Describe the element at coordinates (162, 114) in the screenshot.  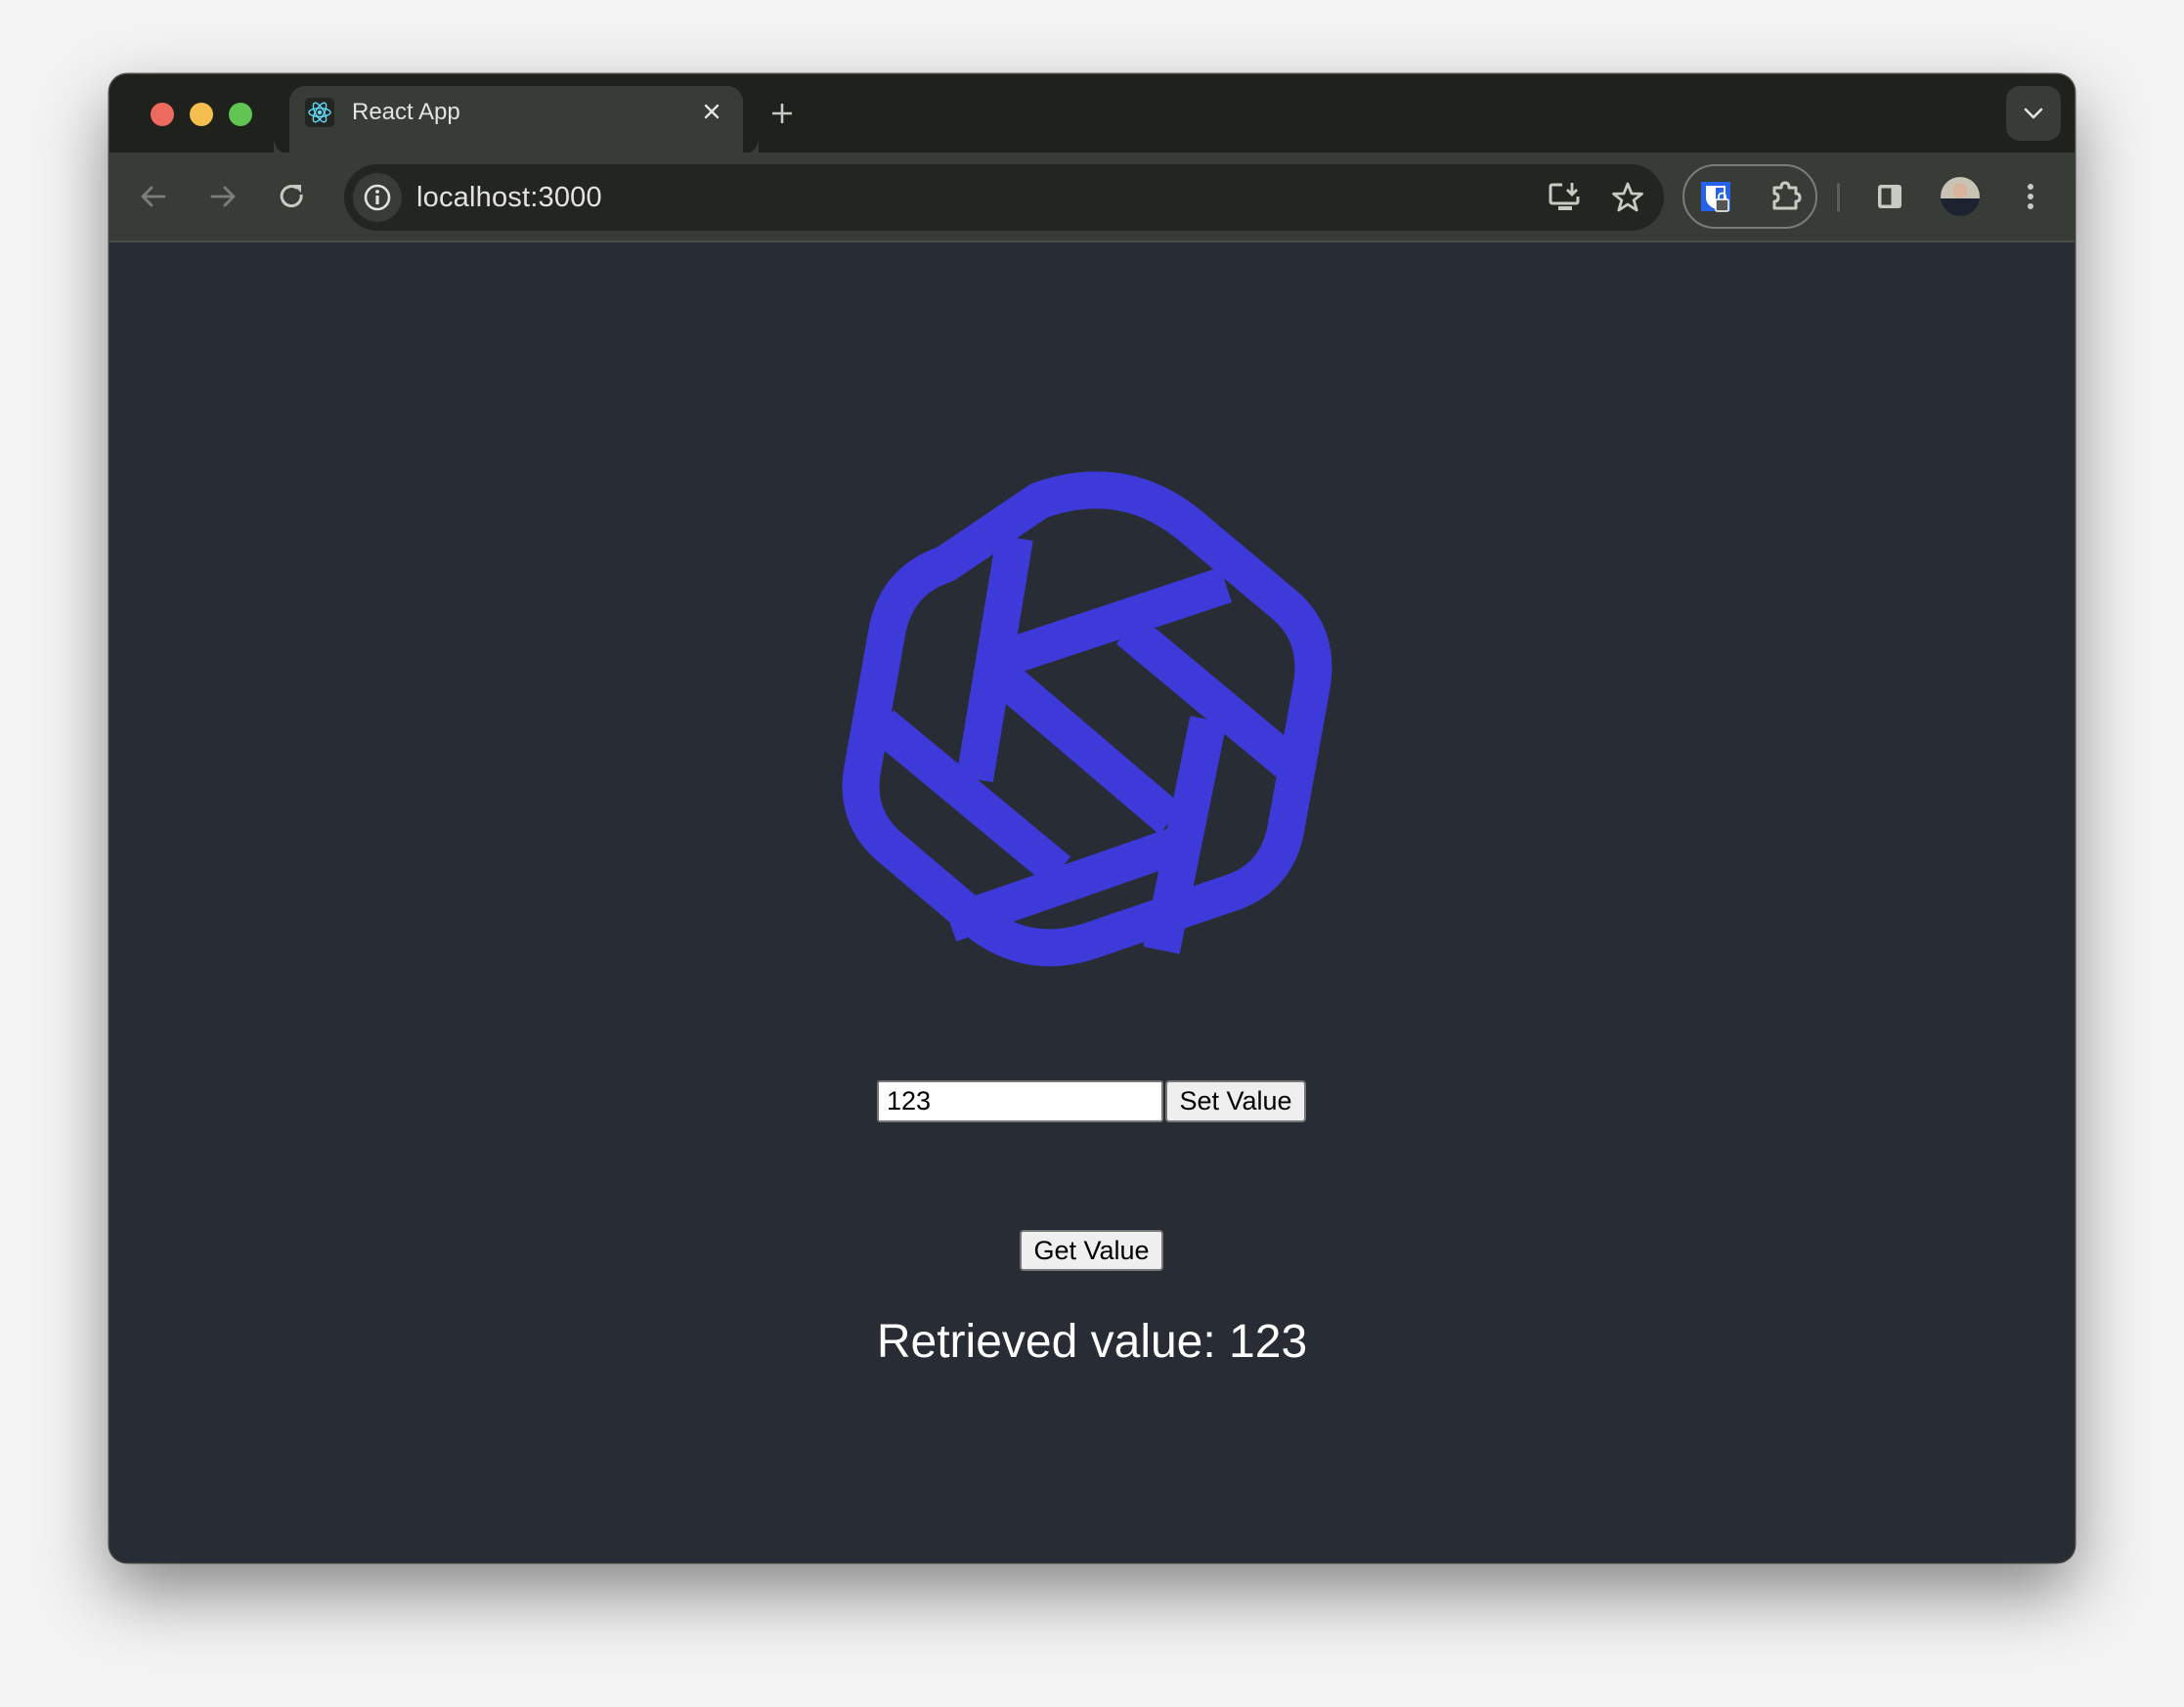
I see `window-close-button` at that location.